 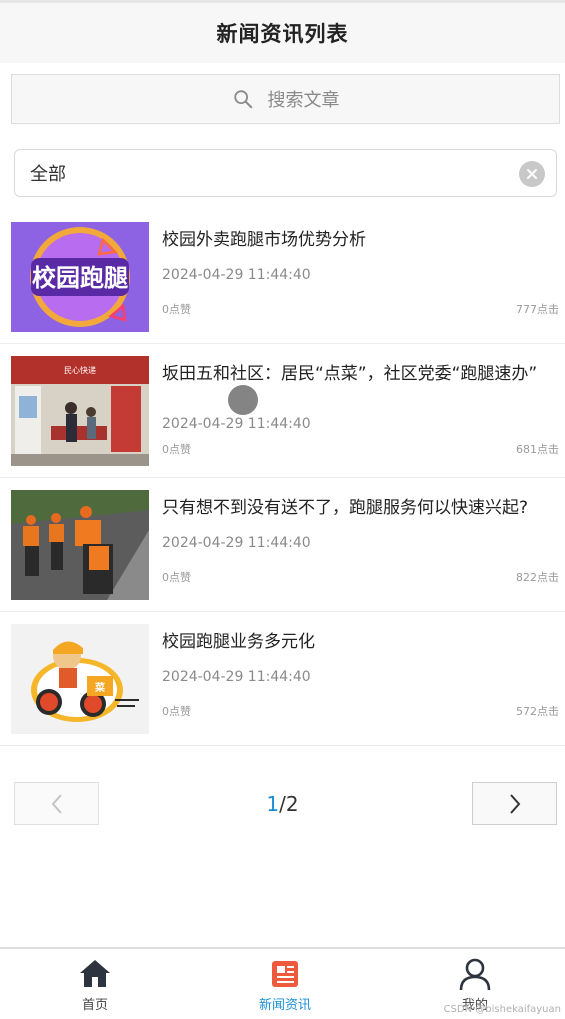 What do you see at coordinates (80, 370) in the screenshot?
I see `thumbnail-caption: 民心快递` at bounding box center [80, 370].